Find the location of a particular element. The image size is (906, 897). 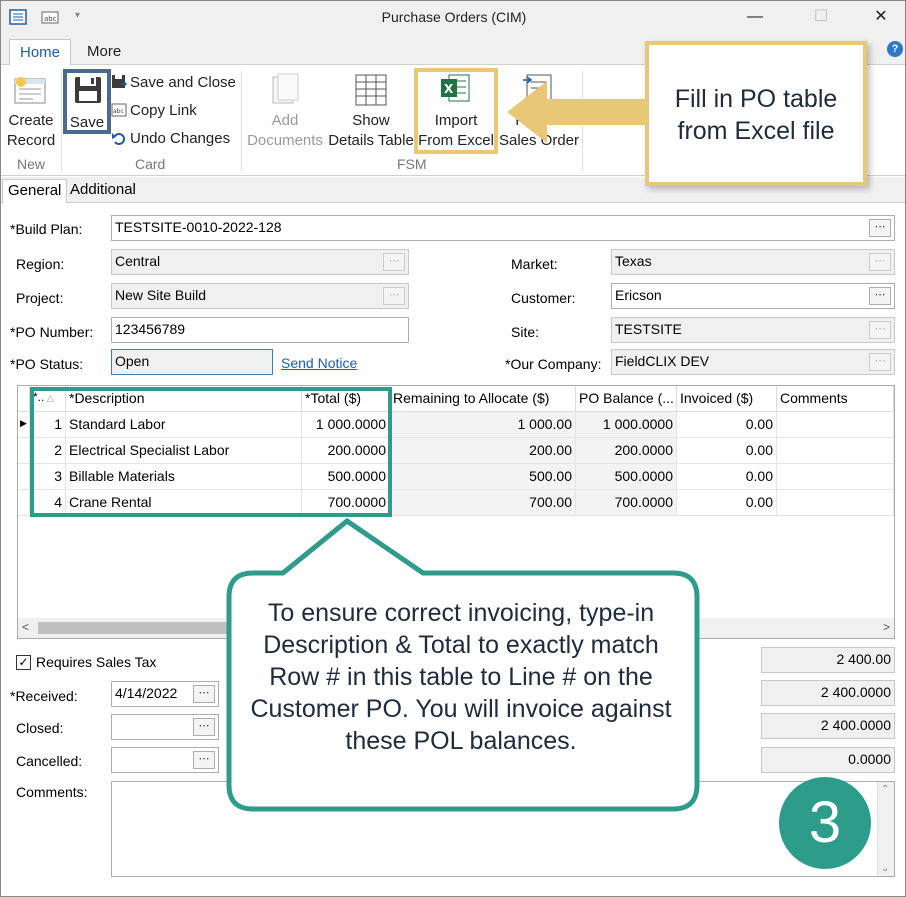

closed-date-field: ⋯ is located at coordinates (165, 727).